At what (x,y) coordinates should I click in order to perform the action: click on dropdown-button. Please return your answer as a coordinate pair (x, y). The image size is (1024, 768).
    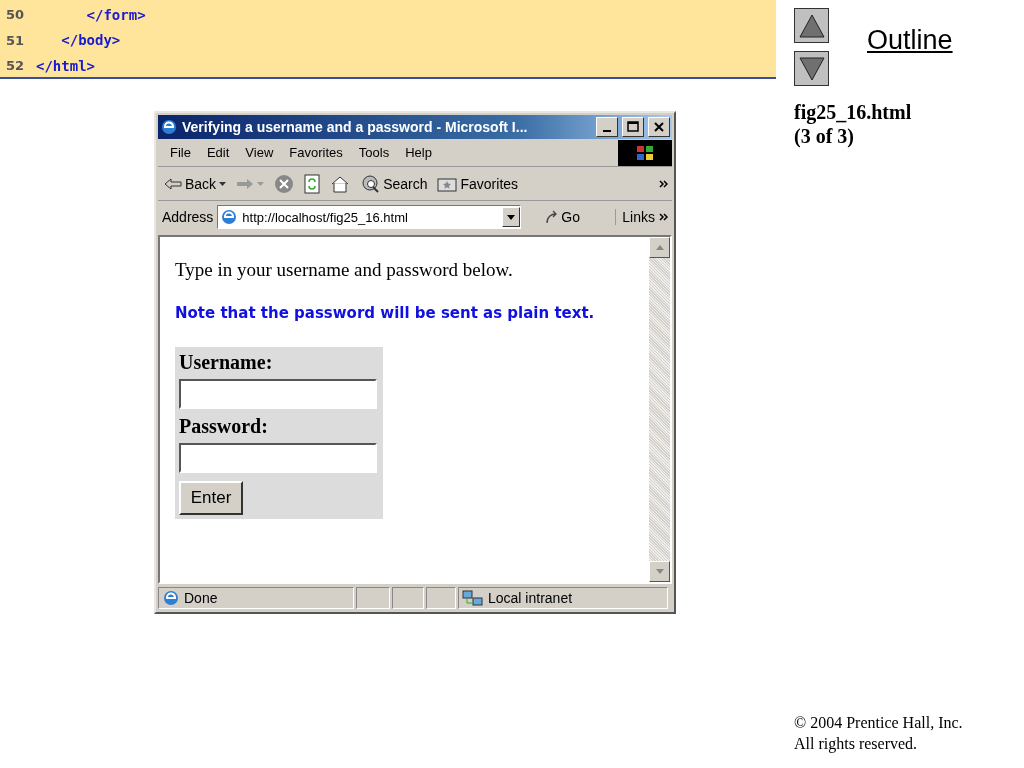
    Looking at the image, I should click on (511, 217).